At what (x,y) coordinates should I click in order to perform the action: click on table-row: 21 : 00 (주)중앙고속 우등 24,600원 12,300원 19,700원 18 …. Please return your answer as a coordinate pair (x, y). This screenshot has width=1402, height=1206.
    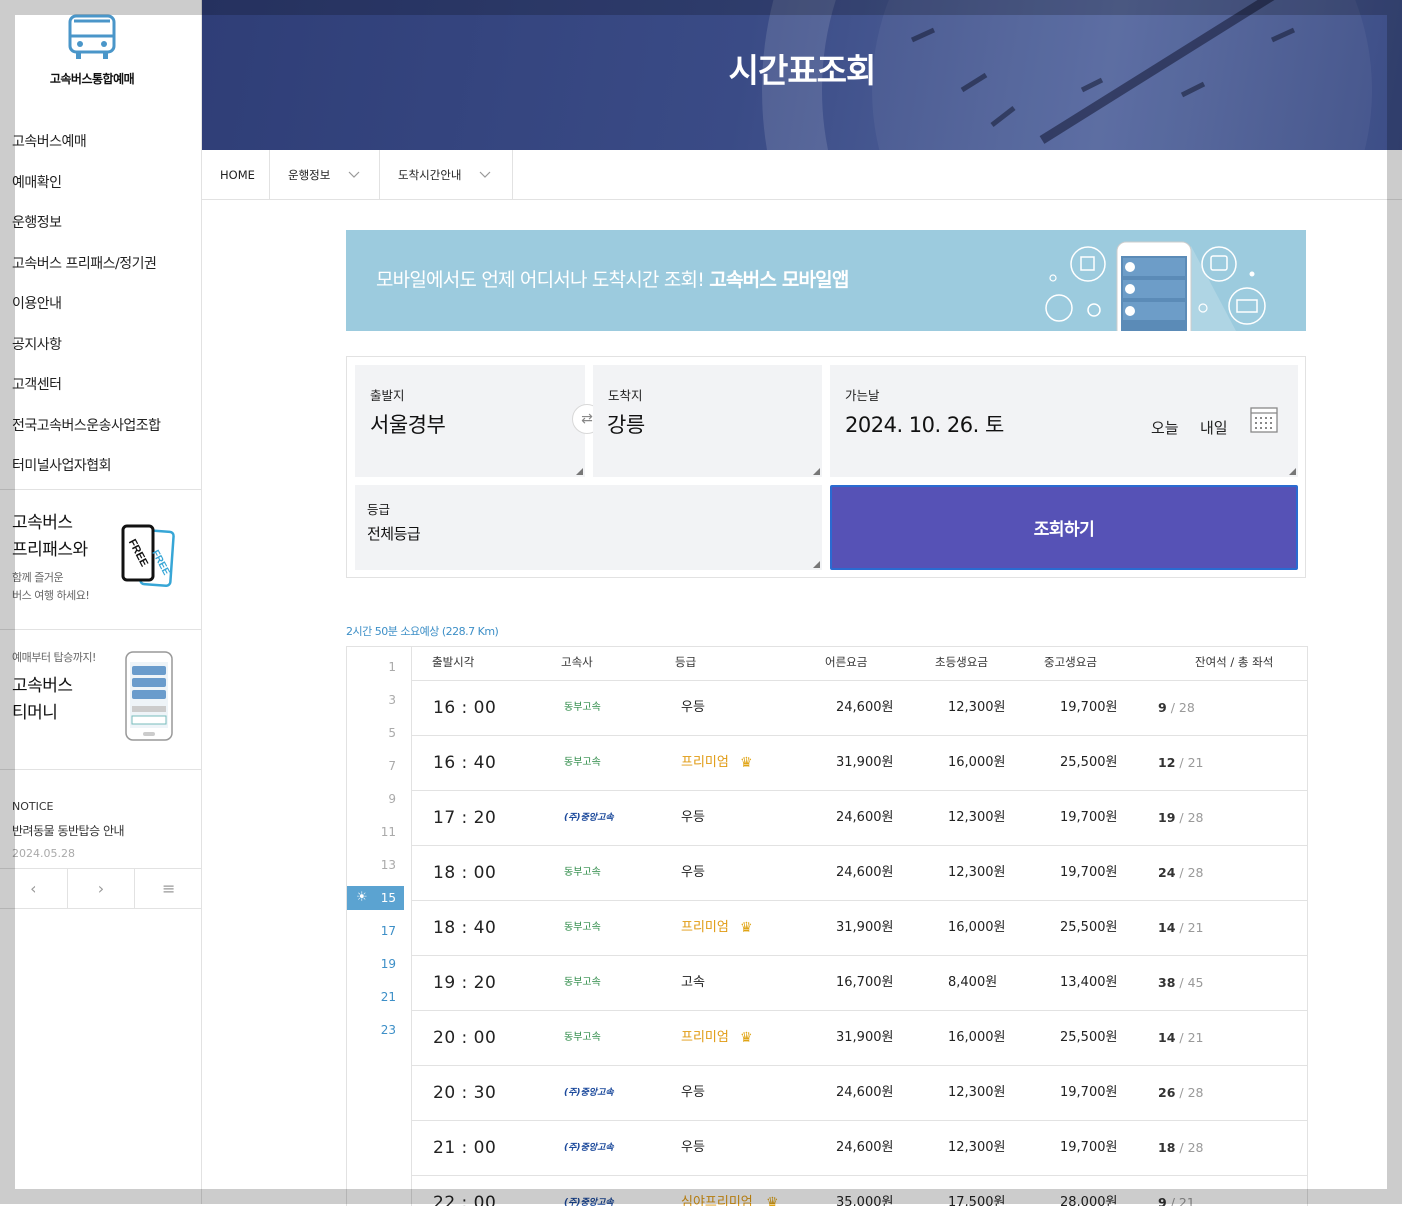
    Looking at the image, I should click on (859, 1148).